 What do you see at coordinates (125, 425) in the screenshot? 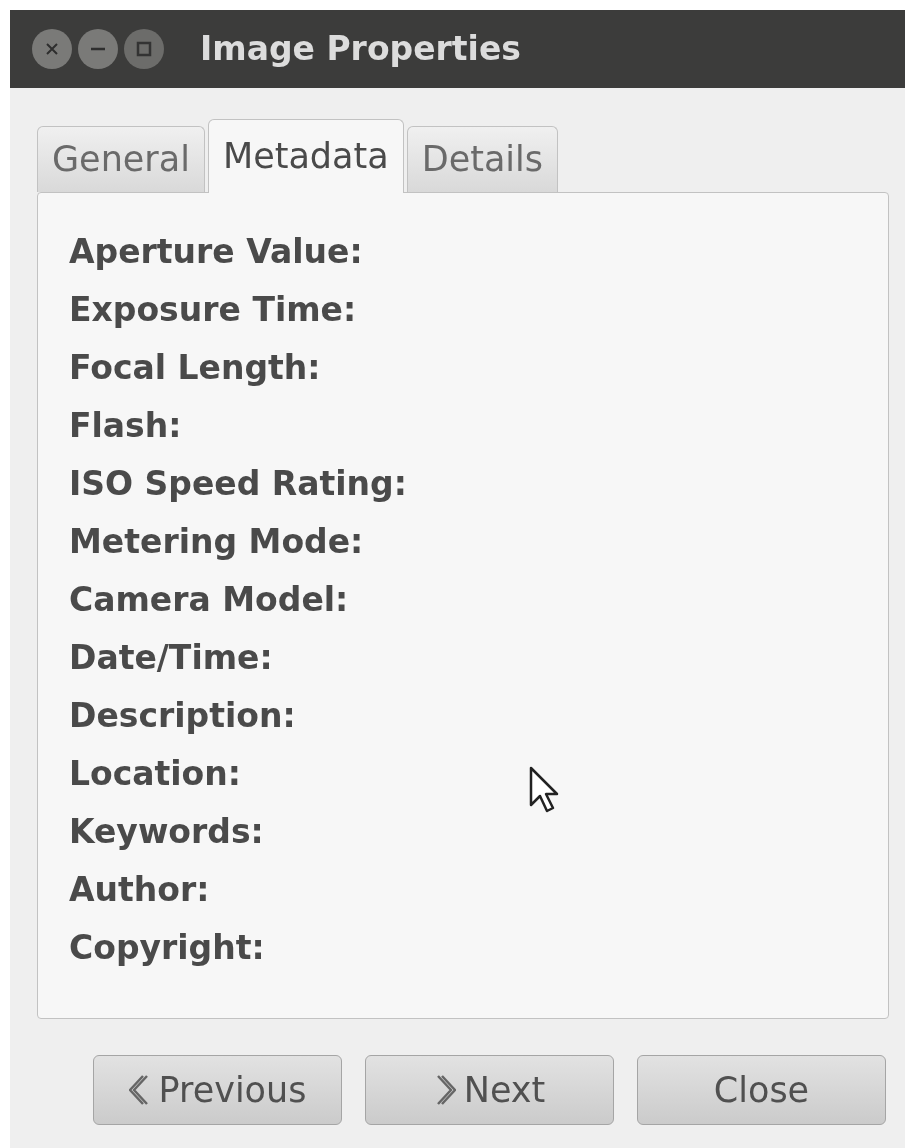
I see `field-label: Flash:` at bounding box center [125, 425].